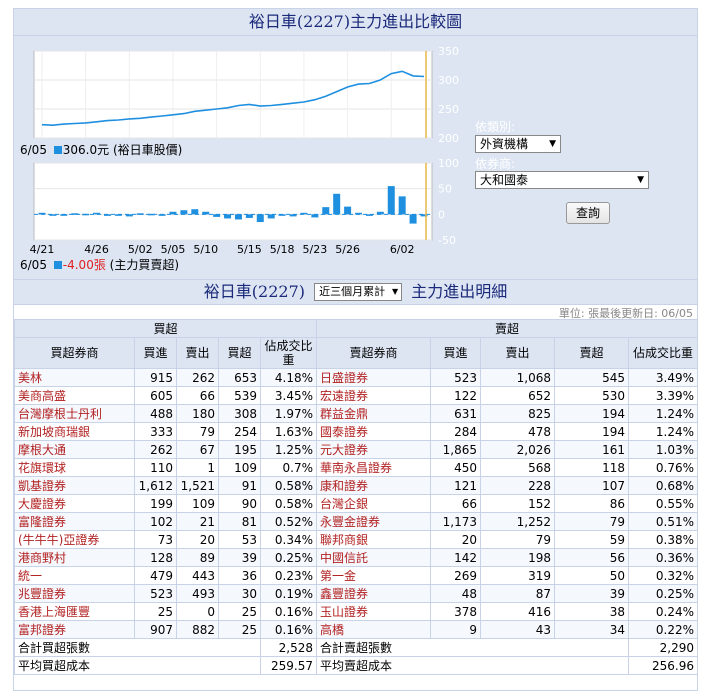 Image resolution: width=720 pixels, height=691 pixels. I want to click on total-buy-value: 2,528, so click(288, 647).